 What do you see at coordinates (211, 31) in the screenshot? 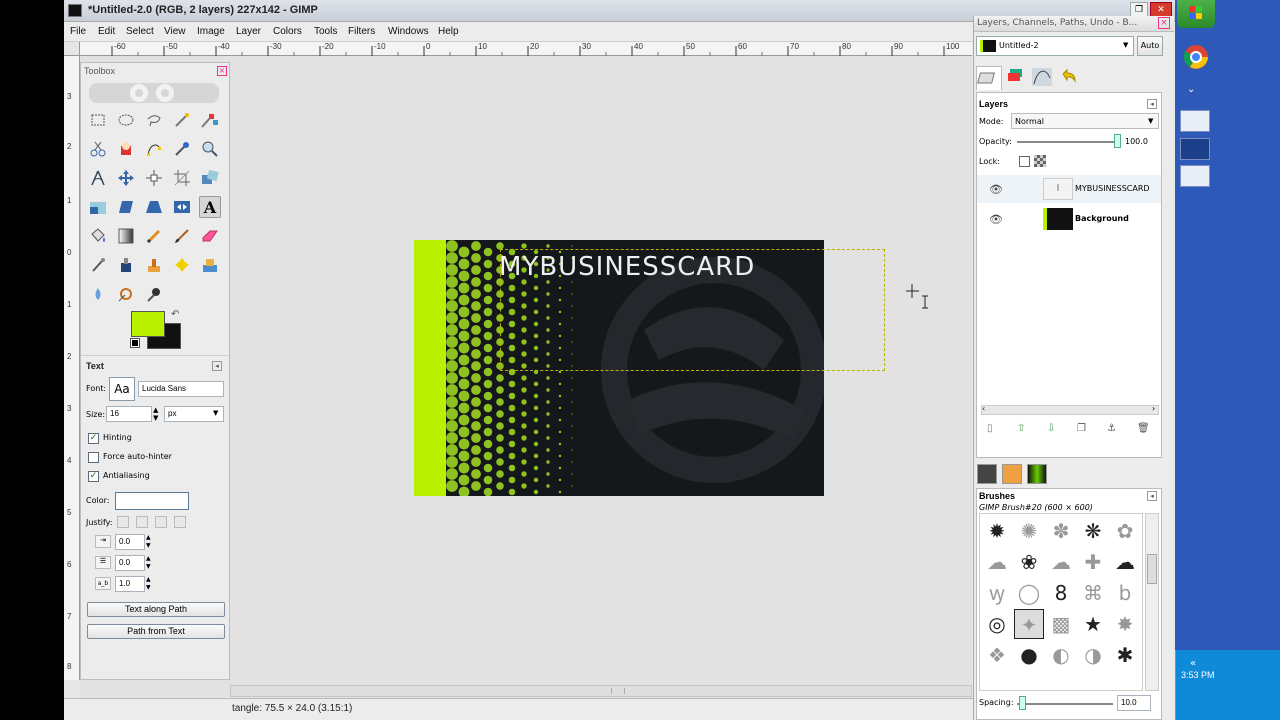
I see `menu-image: Image` at bounding box center [211, 31].